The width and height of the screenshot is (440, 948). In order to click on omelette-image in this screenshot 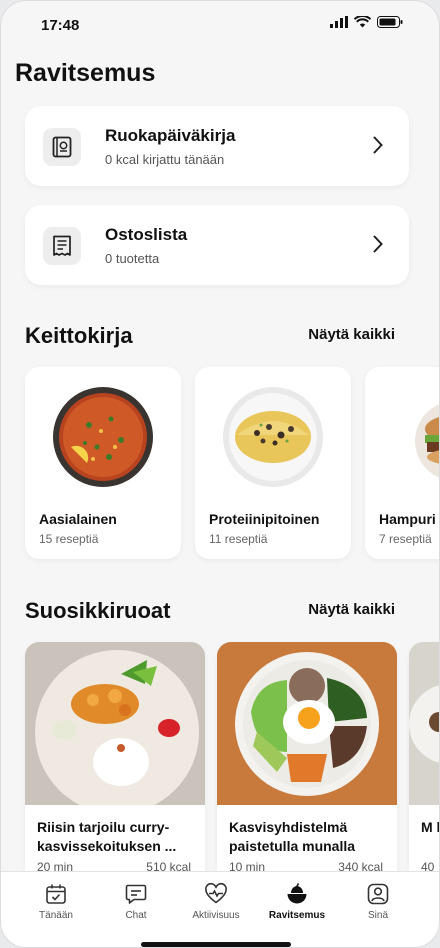, I will do `click(273, 437)`.